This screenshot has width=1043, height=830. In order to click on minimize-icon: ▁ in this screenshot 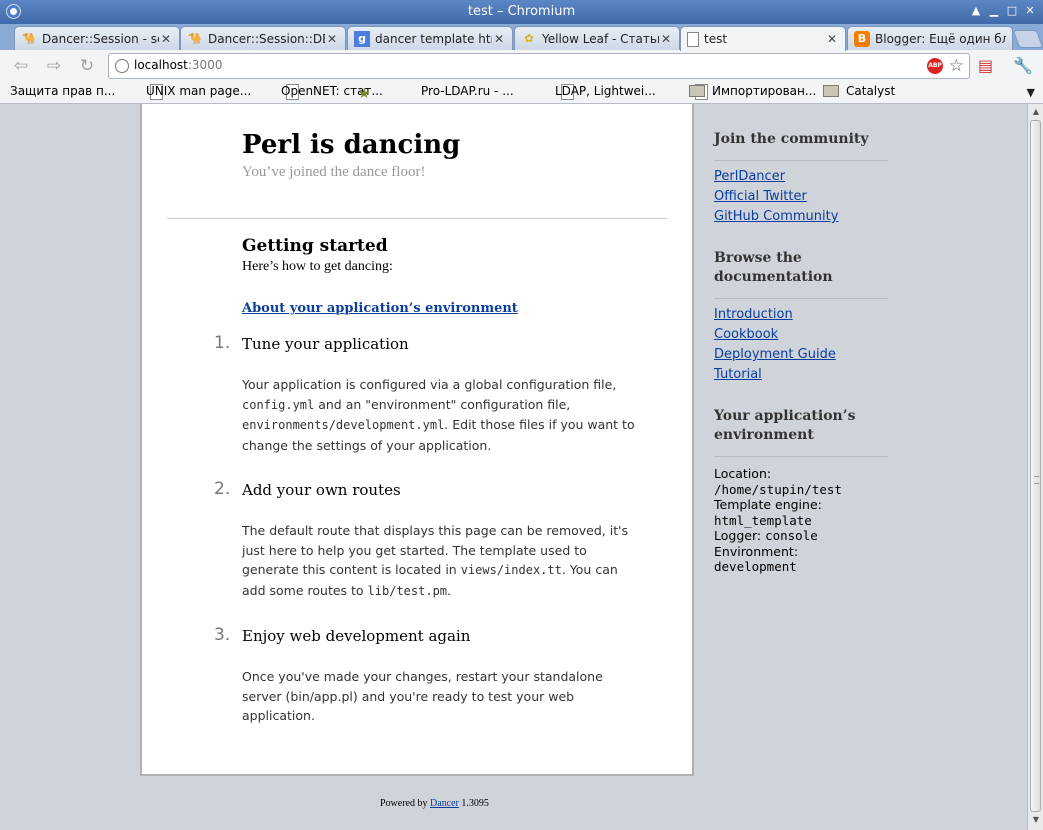, I will do `click(994, 11)`.